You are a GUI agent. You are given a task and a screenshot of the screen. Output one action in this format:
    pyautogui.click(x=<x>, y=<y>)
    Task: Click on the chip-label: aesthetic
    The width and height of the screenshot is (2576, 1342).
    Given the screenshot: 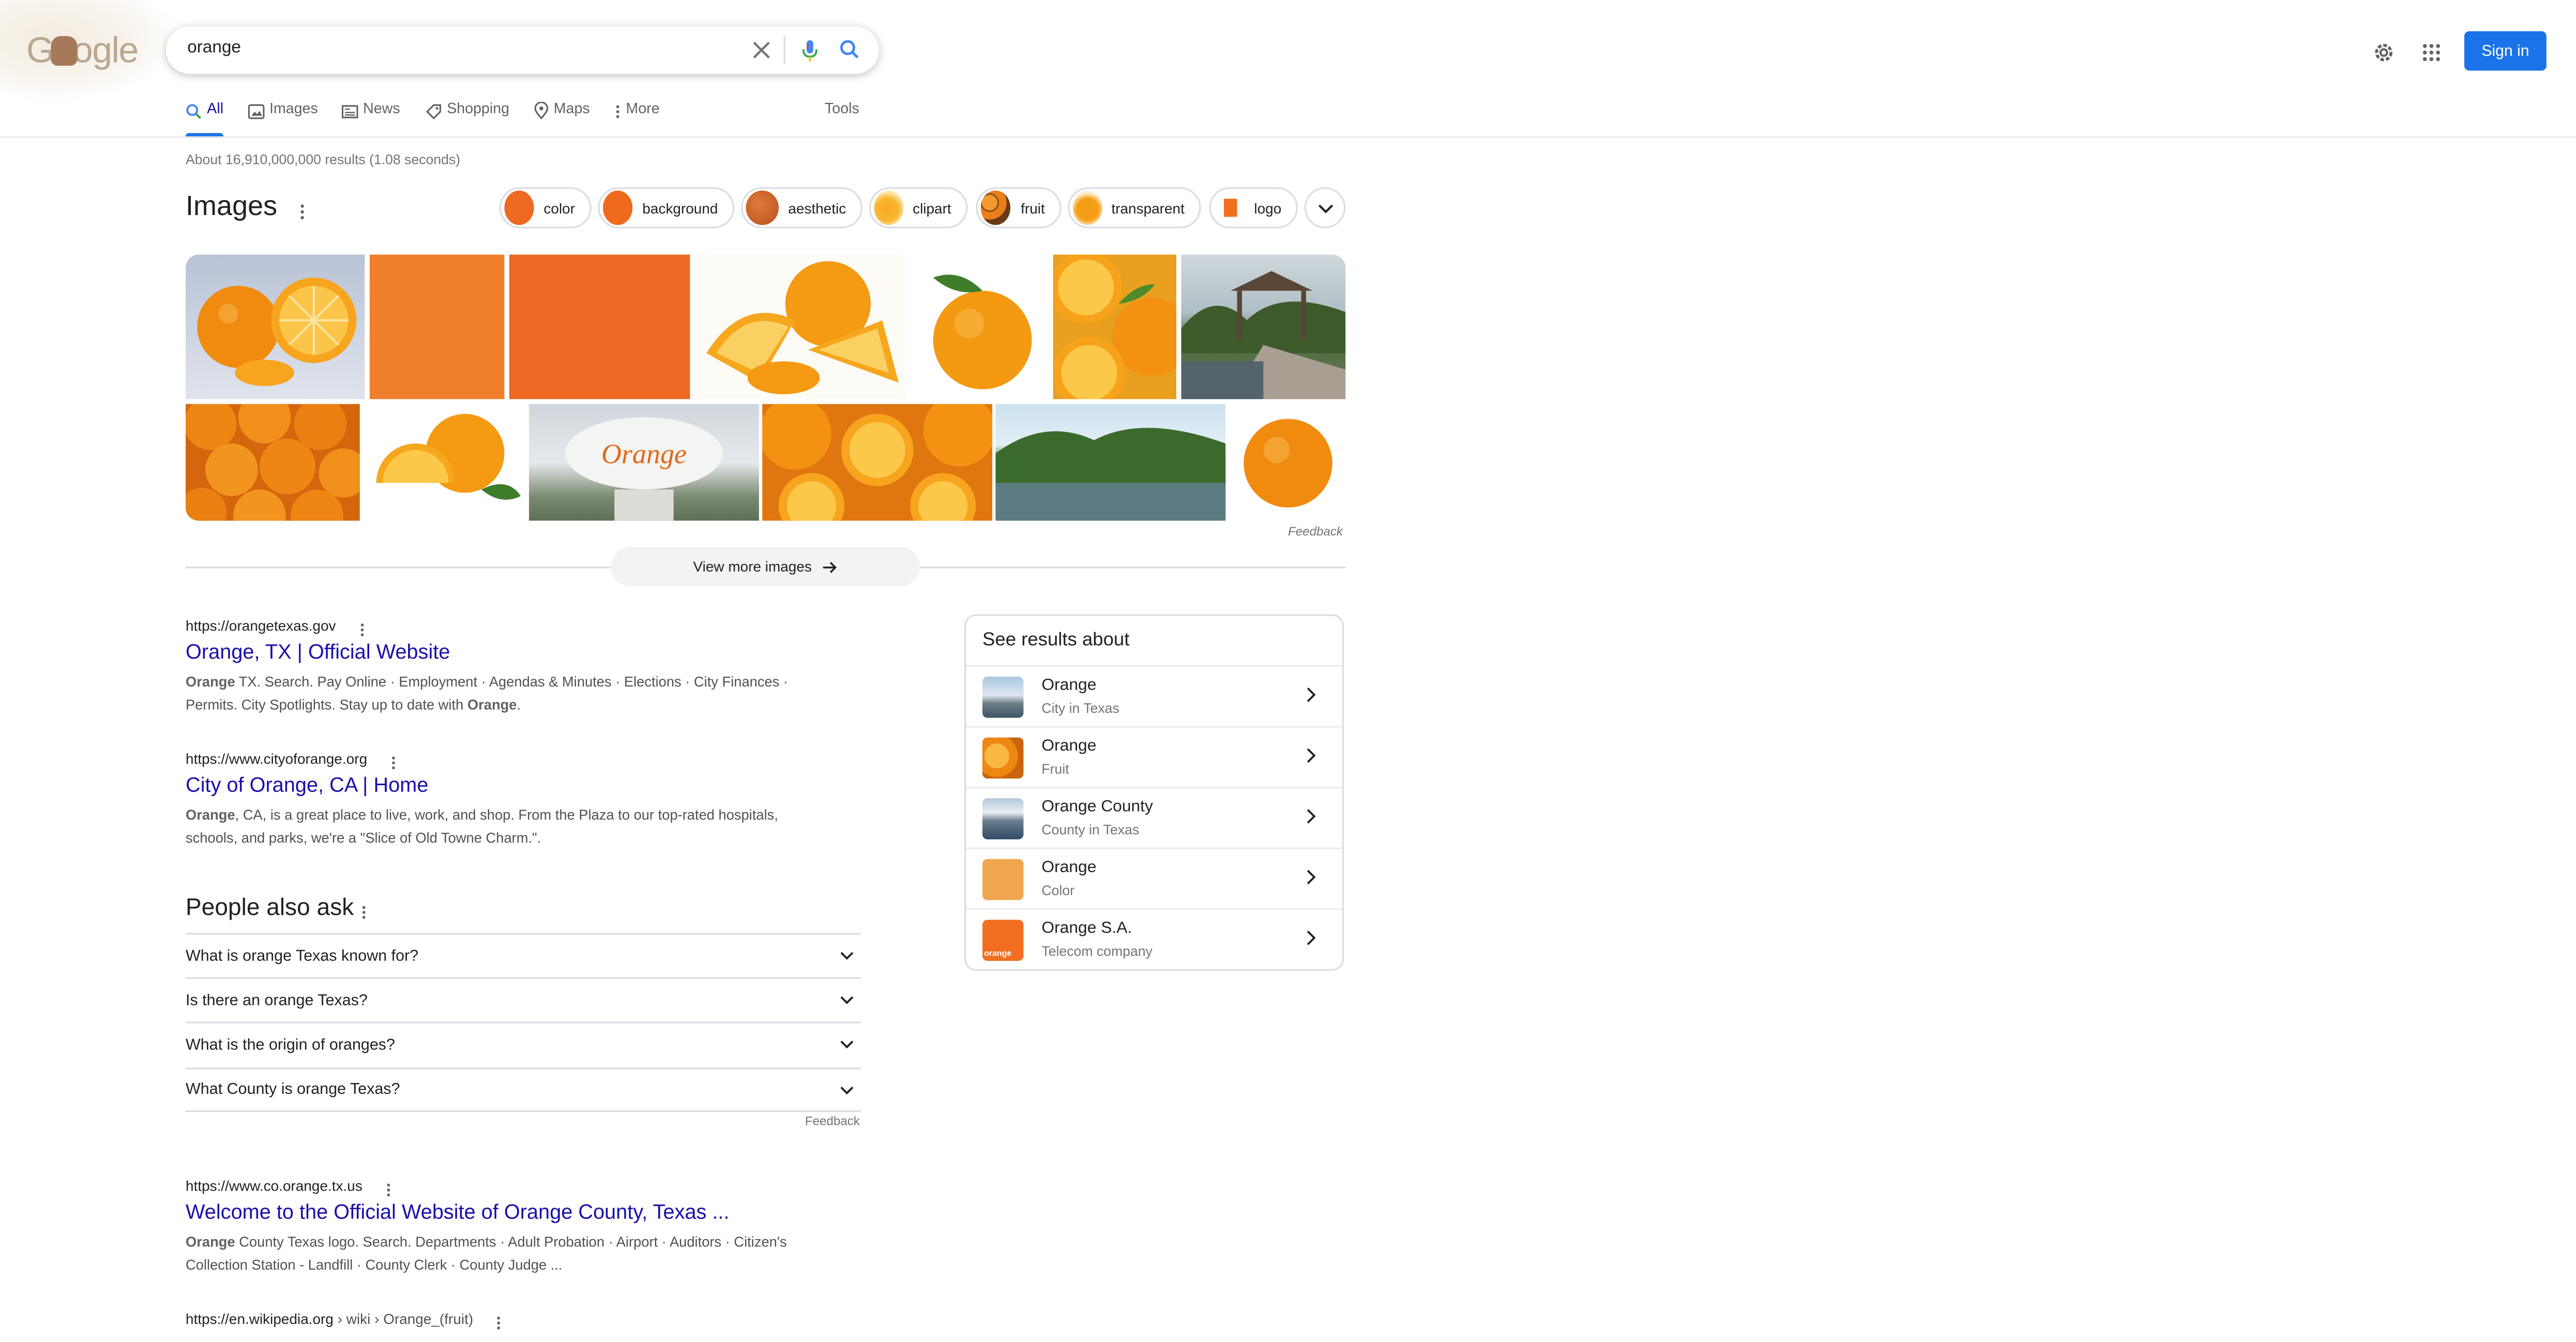 What is the action you would take?
    pyautogui.click(x=817, y=208)
    